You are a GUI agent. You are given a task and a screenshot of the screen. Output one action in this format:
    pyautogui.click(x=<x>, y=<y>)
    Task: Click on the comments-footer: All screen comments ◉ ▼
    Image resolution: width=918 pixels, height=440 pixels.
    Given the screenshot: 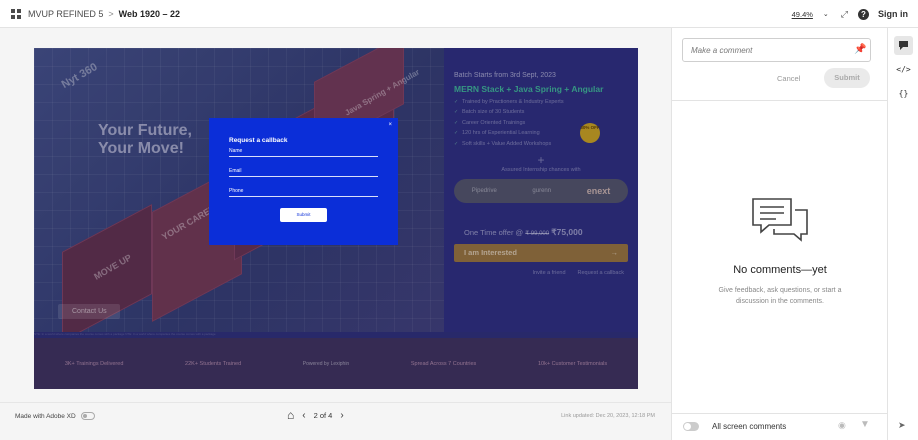 What is the action you would take?
    pyautogui.click(x=780, y=426)
    